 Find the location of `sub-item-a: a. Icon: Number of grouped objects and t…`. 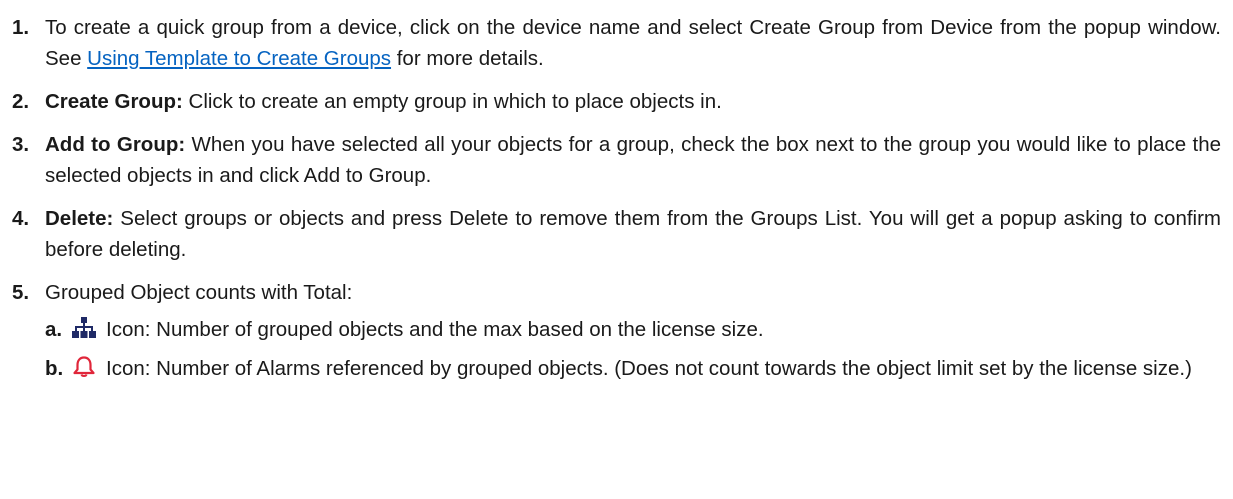

sub-item-a: a. Icon: Number of grouped objects and t… is located at coordinates (616, 329).